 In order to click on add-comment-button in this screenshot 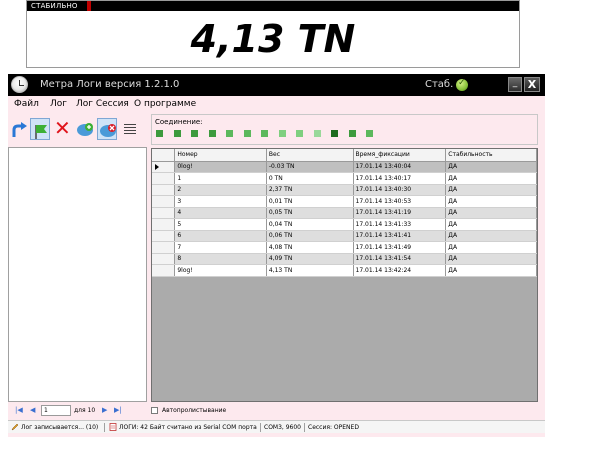, I will do `click(85, 129)`.